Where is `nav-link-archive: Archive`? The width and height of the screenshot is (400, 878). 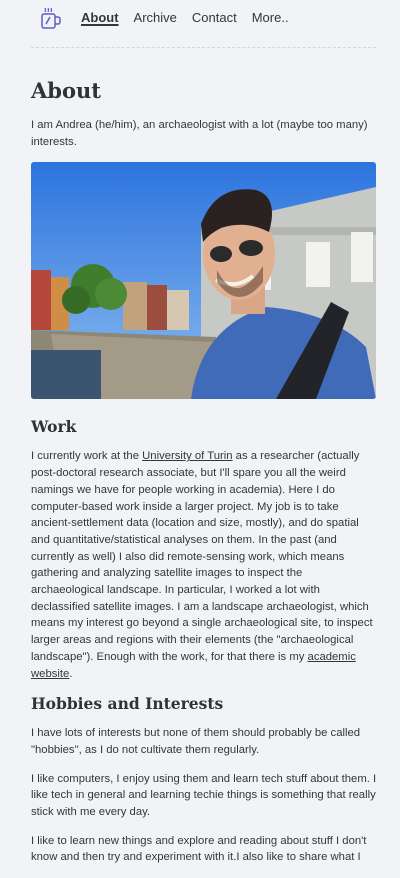 nav-link-archive: Archive is located at coordinates (155, 17).